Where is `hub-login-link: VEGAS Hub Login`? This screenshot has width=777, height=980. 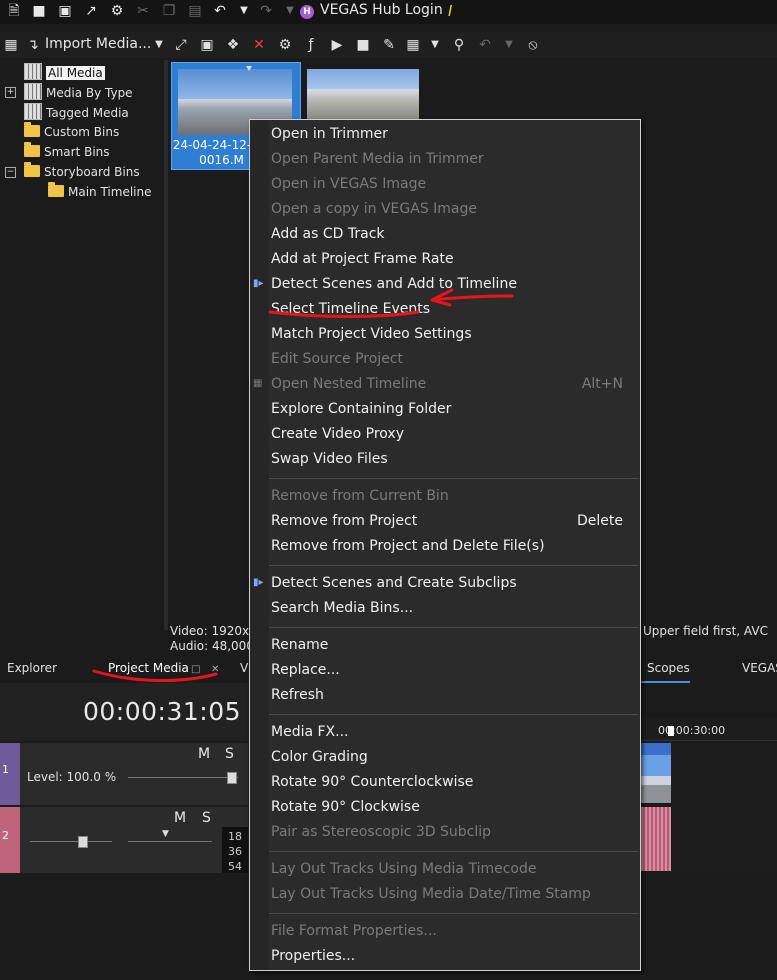
hub-login-link: VEGAS Hub Login is located at coordinates (381, 10).